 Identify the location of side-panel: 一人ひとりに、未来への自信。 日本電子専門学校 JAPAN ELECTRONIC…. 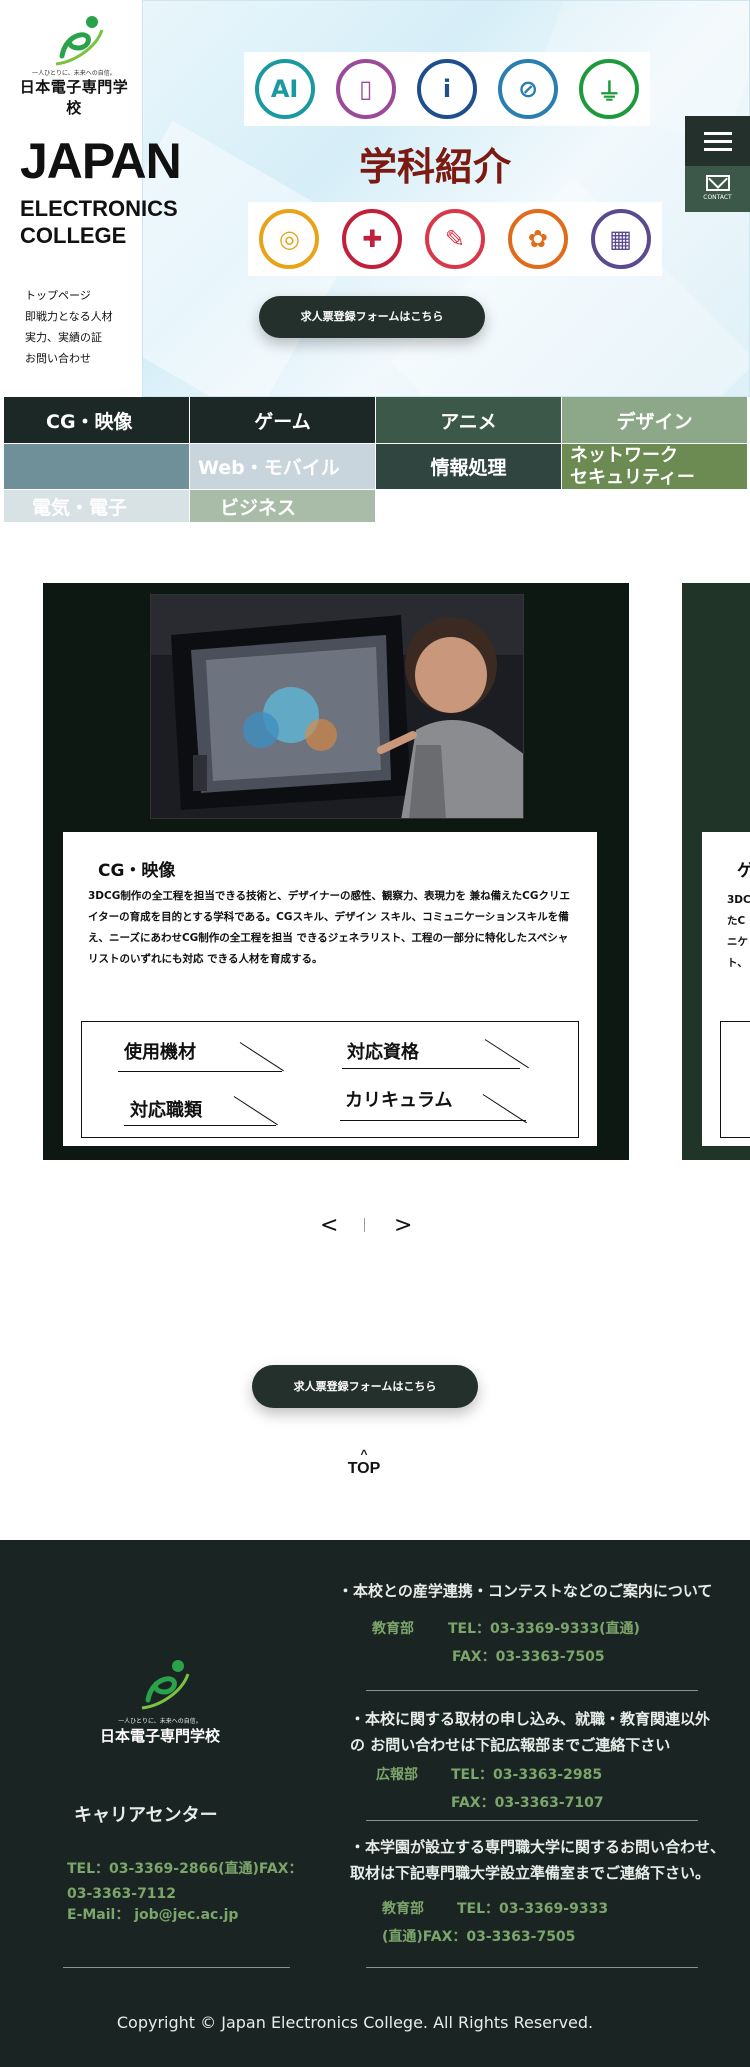
(91, 198).